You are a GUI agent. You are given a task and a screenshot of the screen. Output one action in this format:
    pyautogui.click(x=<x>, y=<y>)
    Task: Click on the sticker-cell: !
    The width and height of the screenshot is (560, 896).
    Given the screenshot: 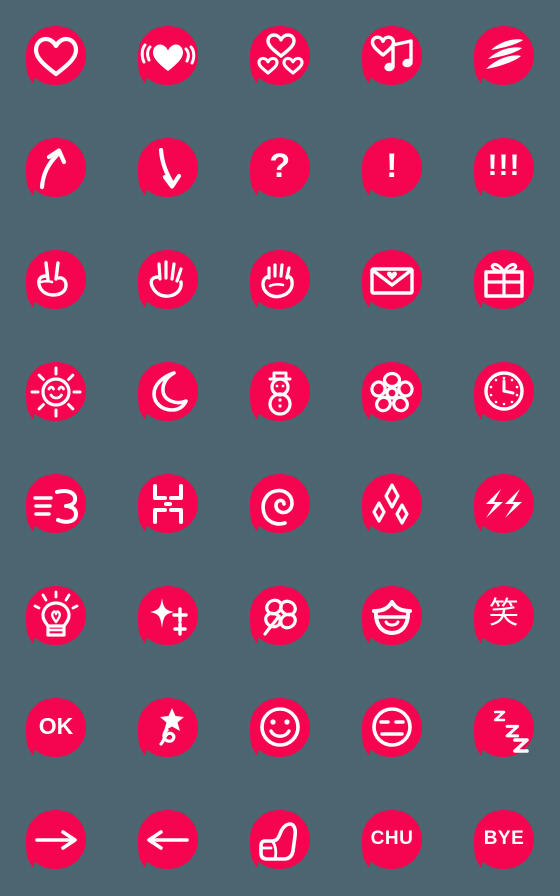 What is the action you would take?
    pyautogui.click(x=392, y=168)
    